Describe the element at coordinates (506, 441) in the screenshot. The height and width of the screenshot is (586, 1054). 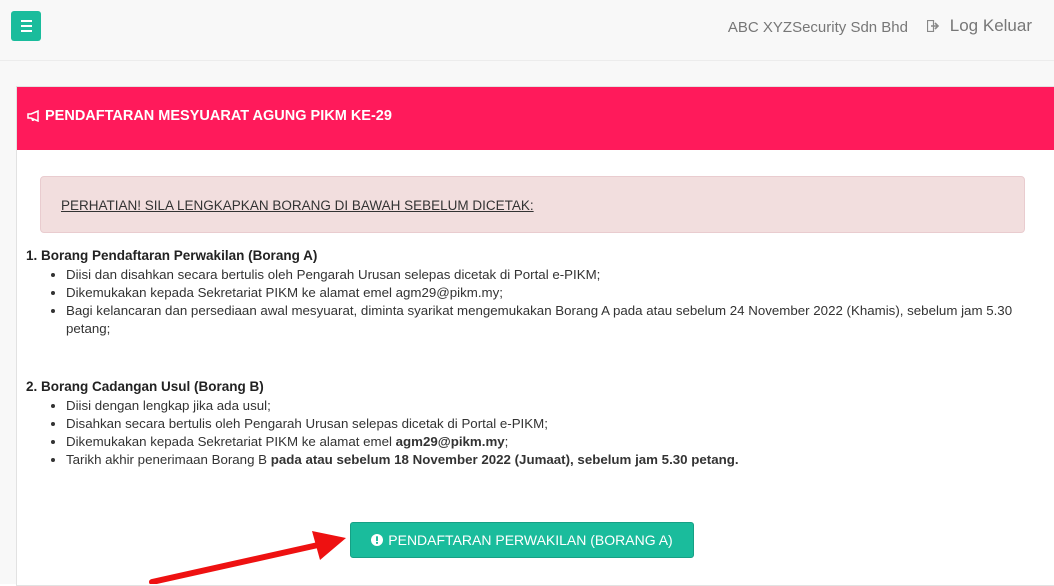
I see `item-text: ;` at that location.